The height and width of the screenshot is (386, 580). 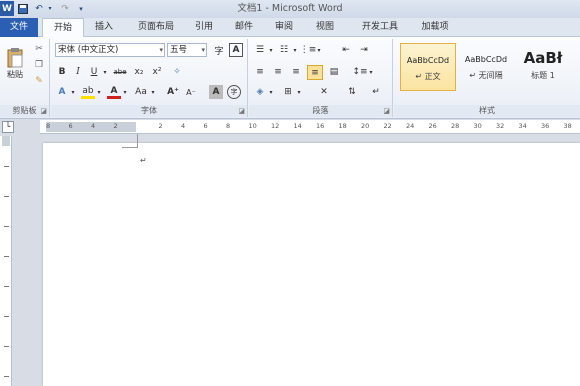 I want to click on ruler-number: 16, so click(x=320, y=126).